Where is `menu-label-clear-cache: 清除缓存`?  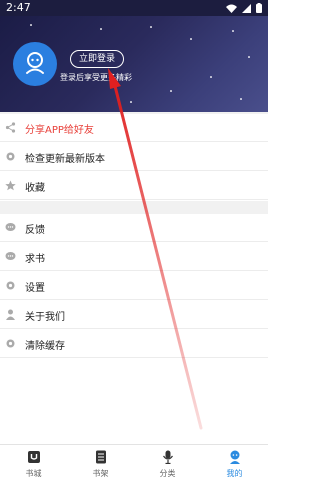 menu-label-clear-cache: 清除缓存 is located at coordinates (45, 346).